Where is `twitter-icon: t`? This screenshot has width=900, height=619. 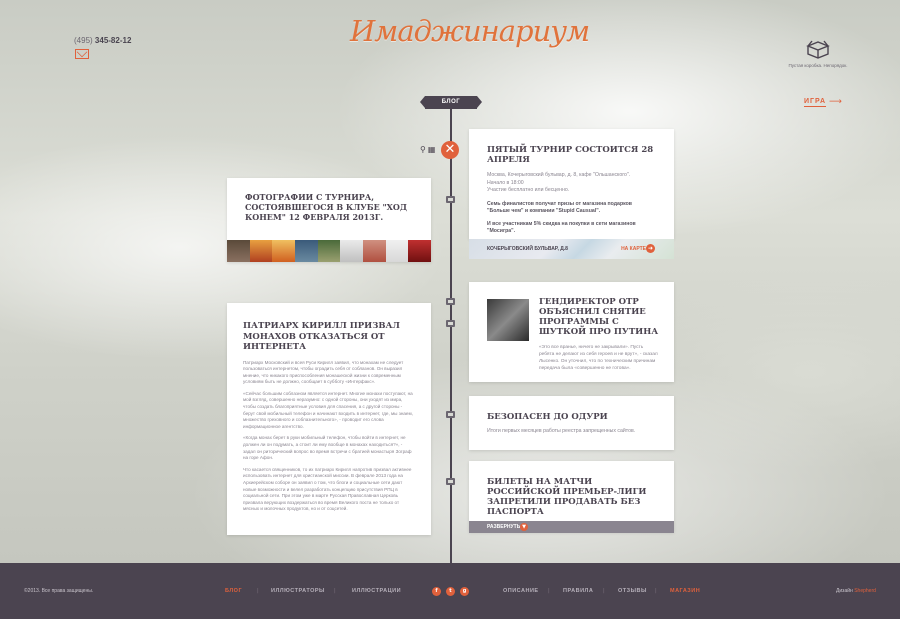
twitter-icon: t is located at coordinates (450, 591).